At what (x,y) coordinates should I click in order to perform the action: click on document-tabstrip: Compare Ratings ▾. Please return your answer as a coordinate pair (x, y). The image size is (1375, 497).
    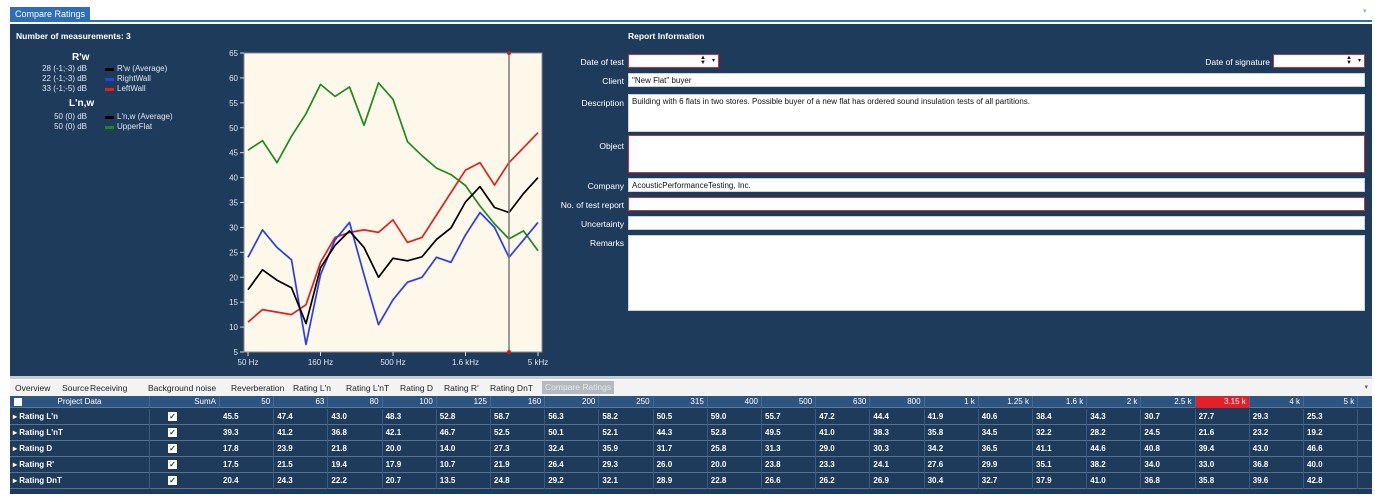
    Looking at the image, I should click on (691, 14).